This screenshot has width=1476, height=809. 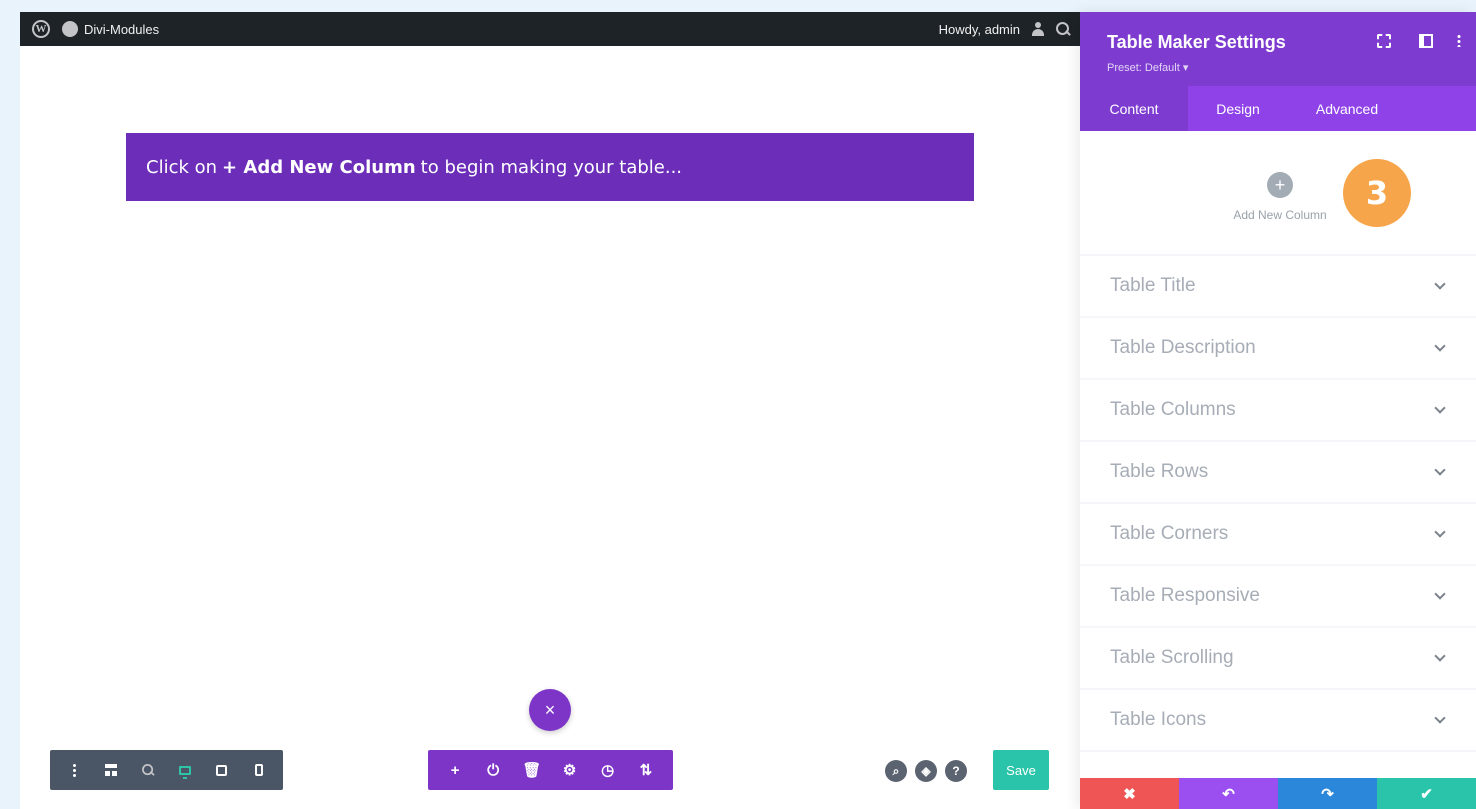 What do you see at coordinates (1278, 596) in the screenshot?
I see `toggle-table-responsive: Table Responsive` at bounding box center [1278, 596].